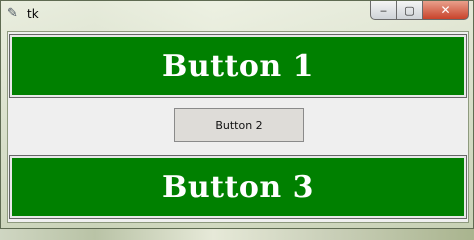 Image resolution: width=474 pixels, height=240 pixels. Describe the element at coordinates (12, 13) in the screenshot. I see `feather-icon: ✎` at that location.